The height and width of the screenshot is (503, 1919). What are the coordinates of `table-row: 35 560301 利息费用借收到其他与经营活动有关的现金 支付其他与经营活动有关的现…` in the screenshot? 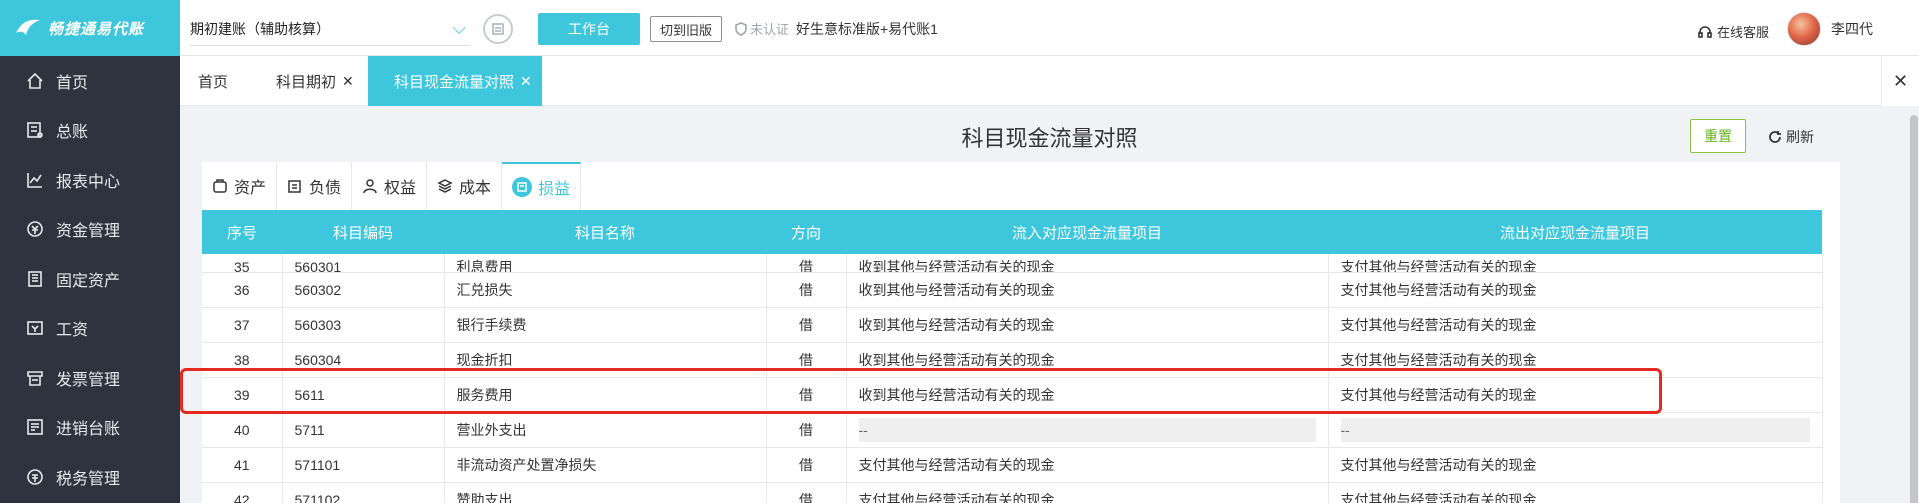 It's located at (1012, 263).